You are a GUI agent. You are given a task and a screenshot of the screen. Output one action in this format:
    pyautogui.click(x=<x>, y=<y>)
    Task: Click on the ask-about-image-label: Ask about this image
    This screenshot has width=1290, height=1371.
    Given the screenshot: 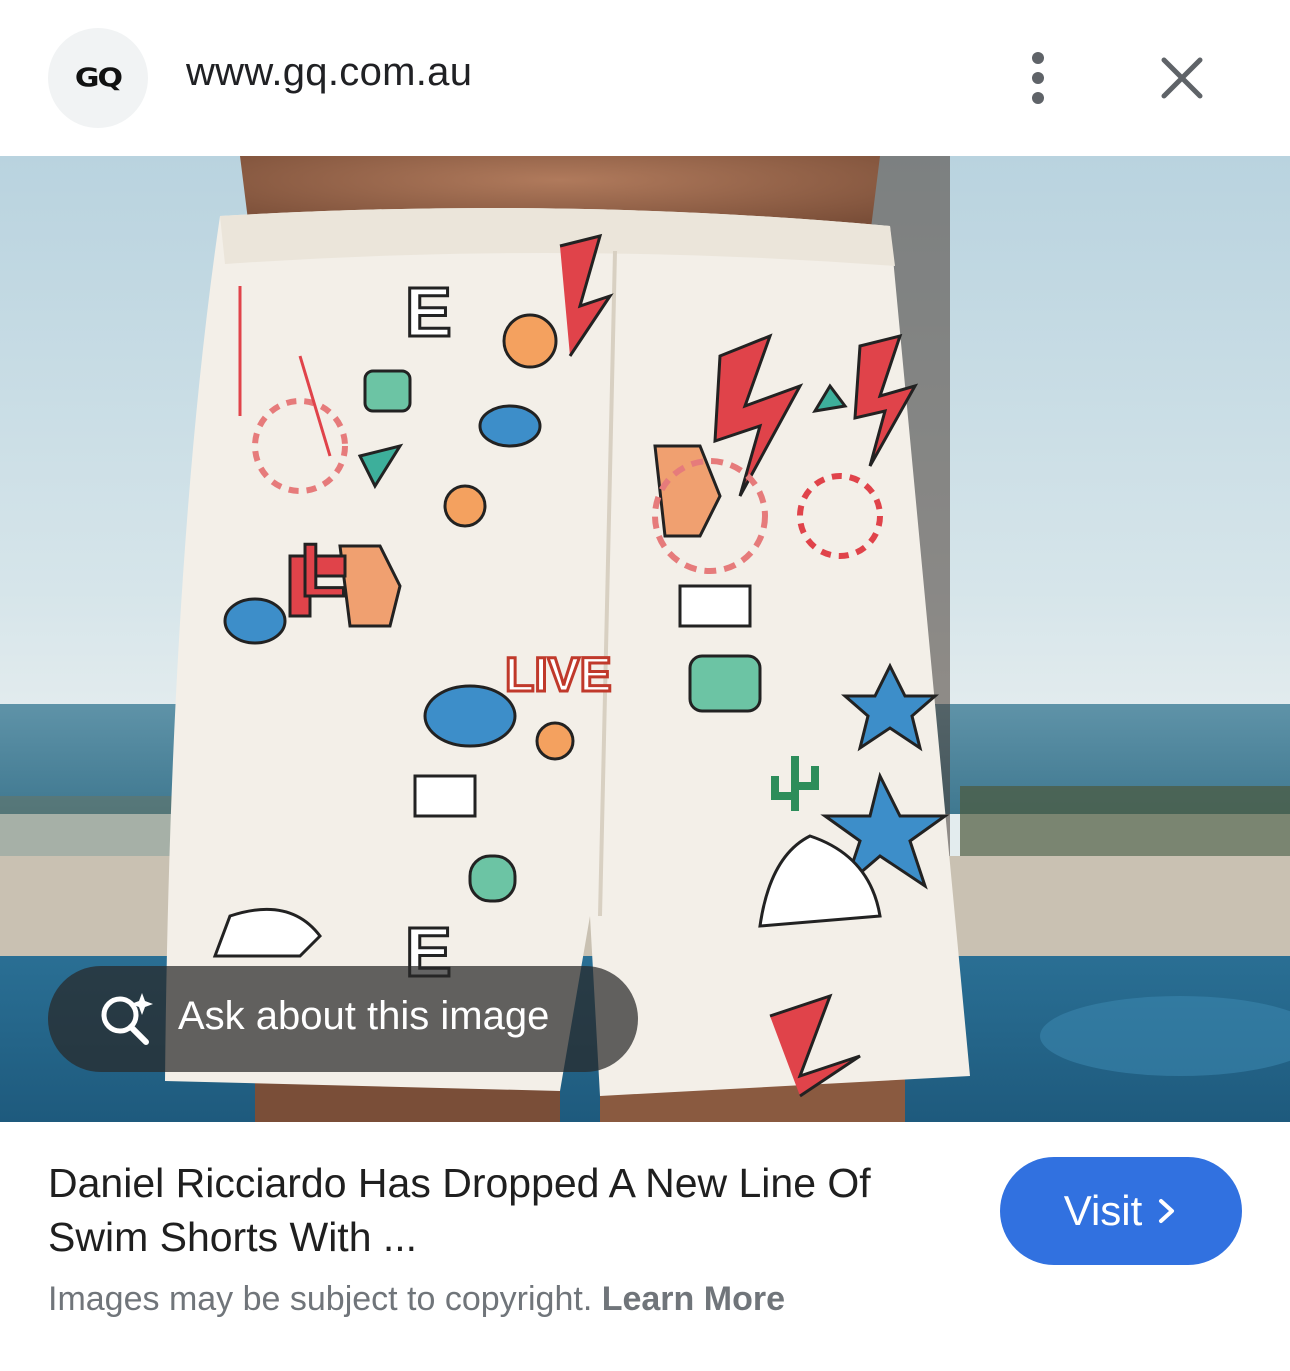 What is the action you would take?
    pyautogui.click(x=364, y=1016)
    